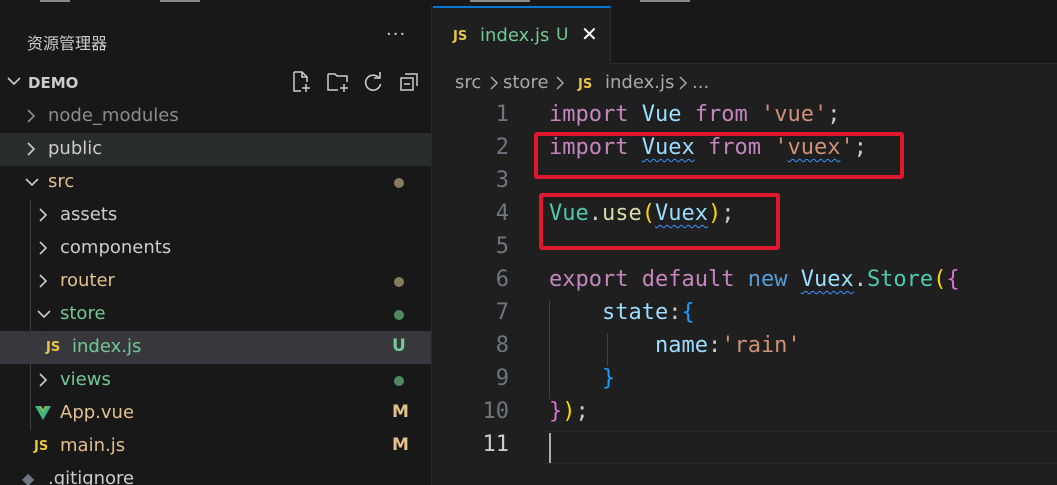 This screenshot has height=485, width=1057. I want to click on code-line-8: name:'rain', so click(727, 345).